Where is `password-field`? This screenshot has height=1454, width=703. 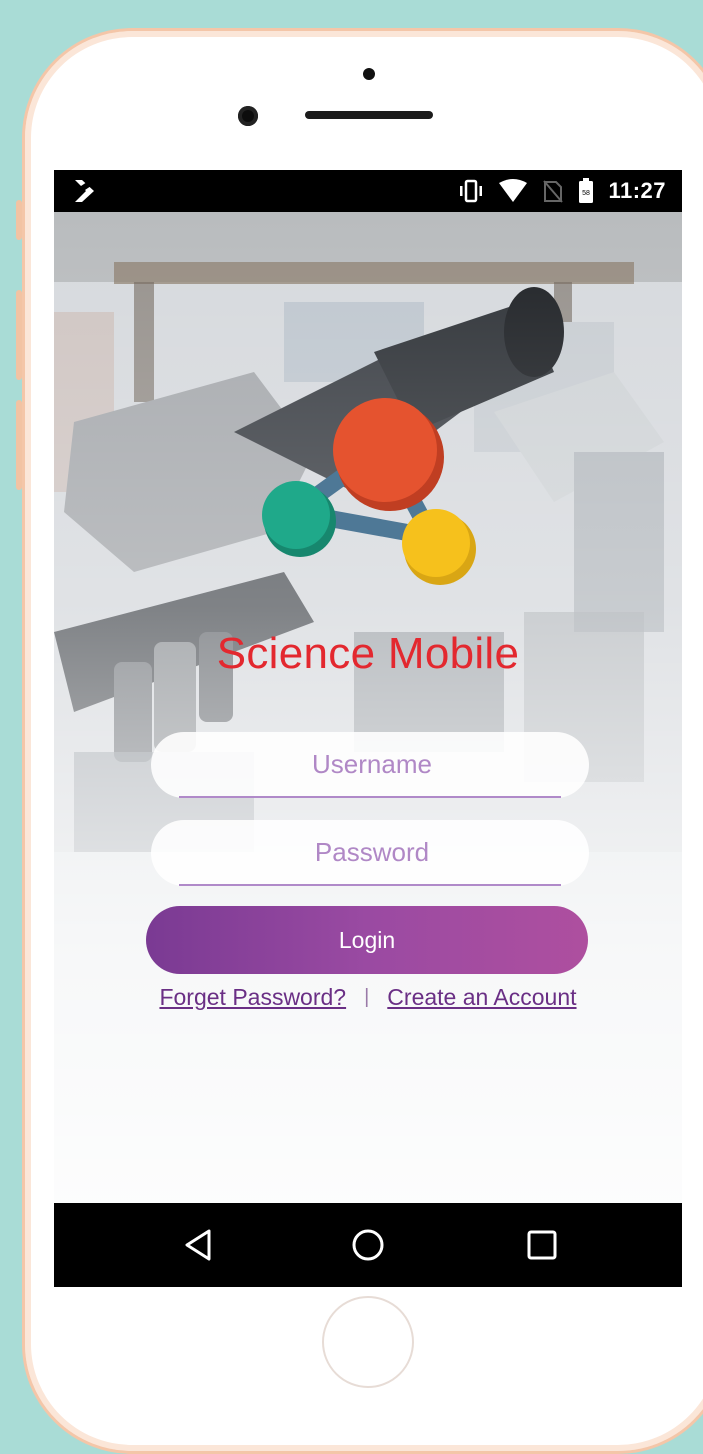 password-field is located at coordinates (372, 853).